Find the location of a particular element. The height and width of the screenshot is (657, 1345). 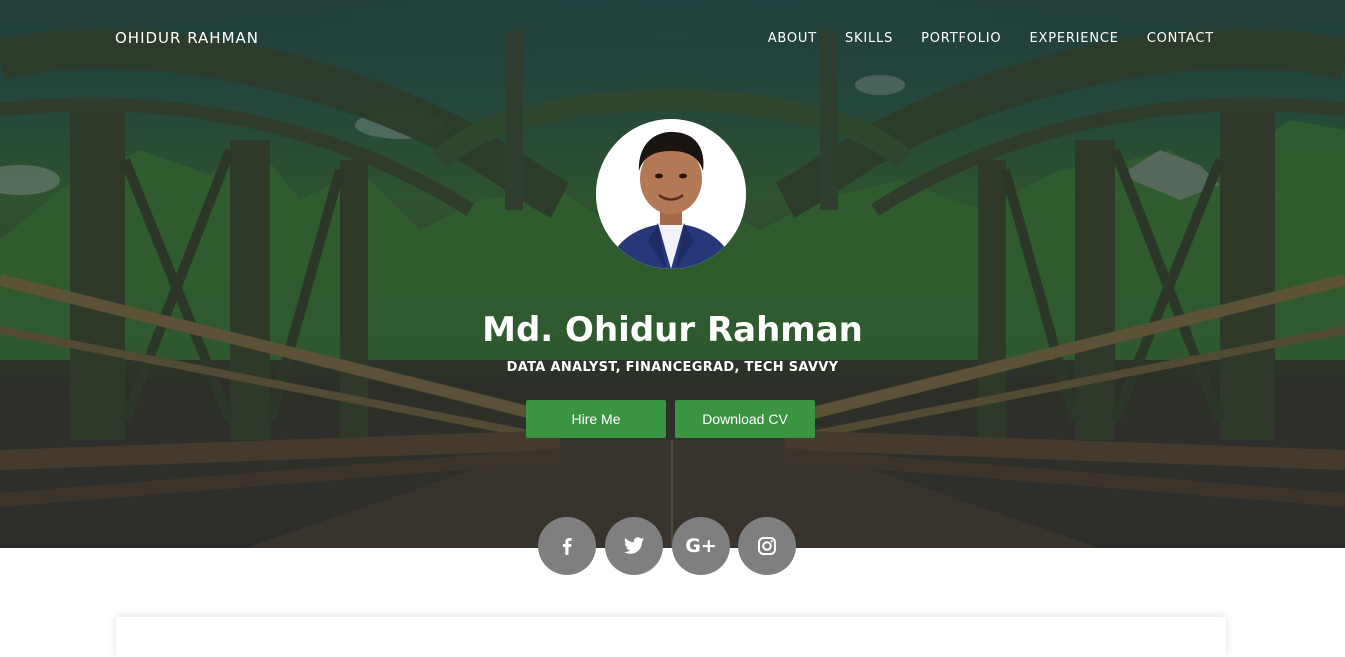

hero-tagline: DATA ANALYST, FINANCEGRAD, TECH SAVVY is located at coordinates (672, 367).